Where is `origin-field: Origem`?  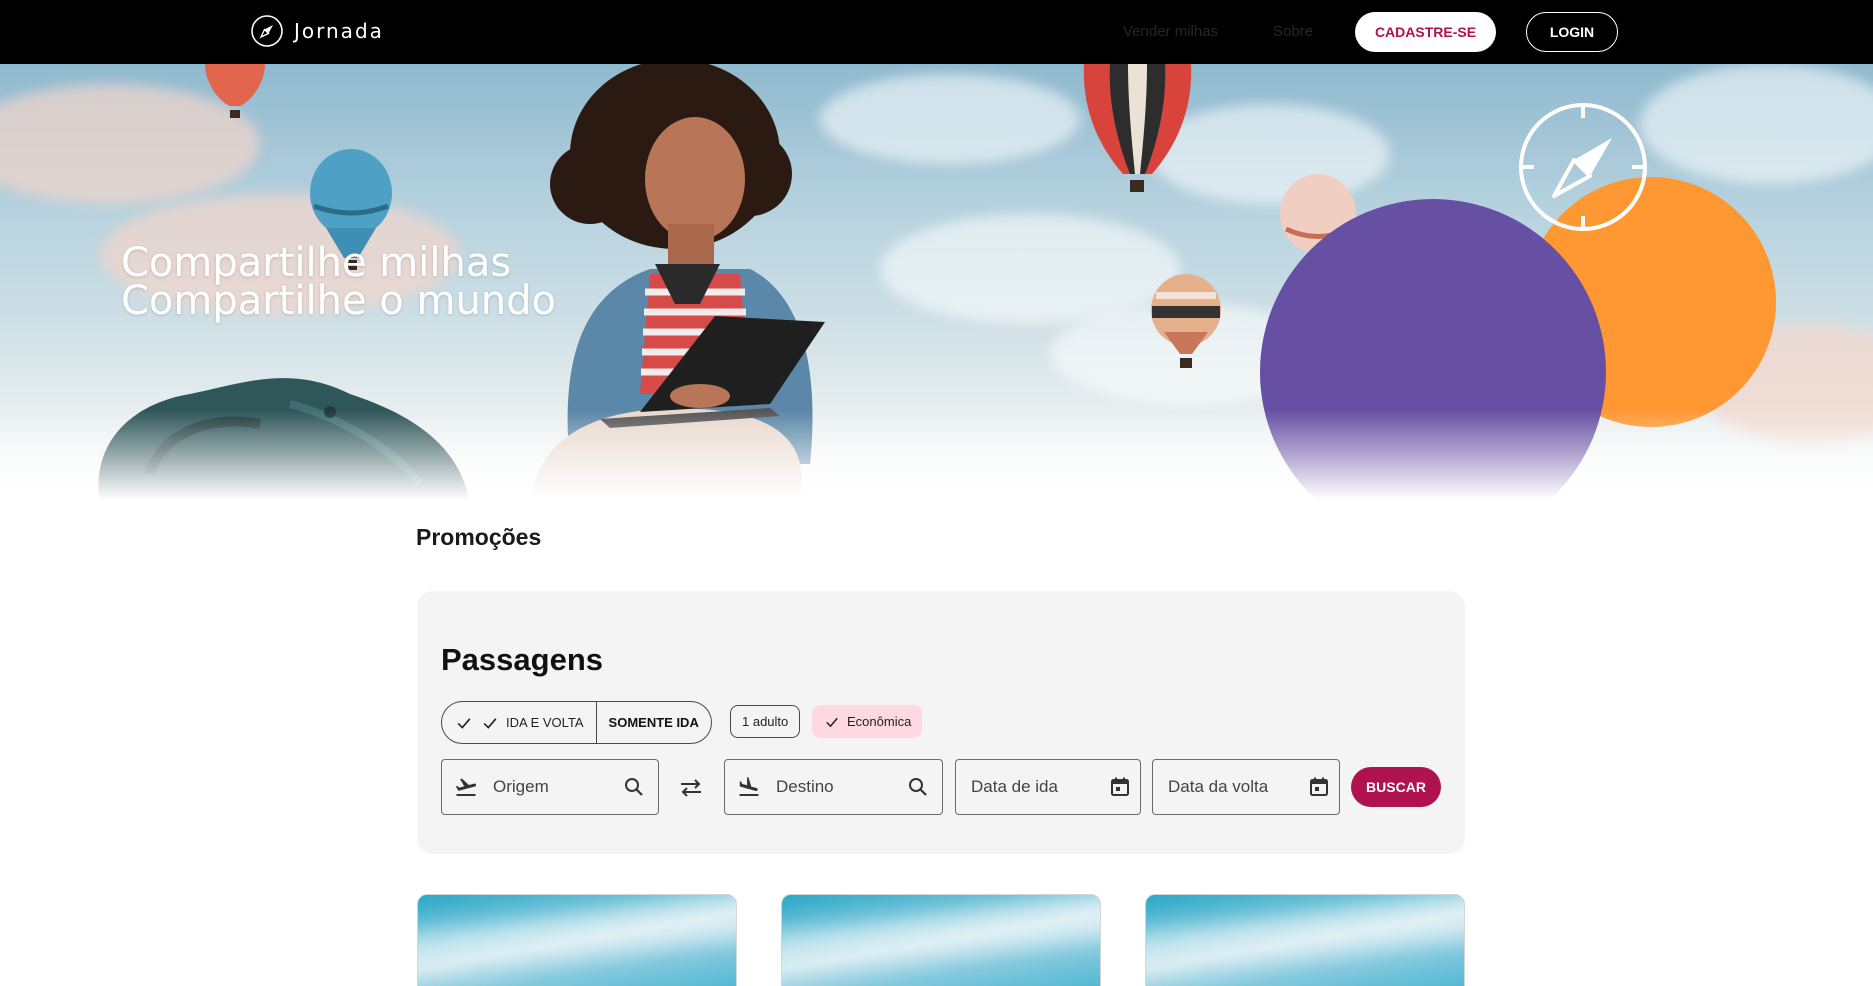
origin-field: Origem is located at coordinates (550, 787).